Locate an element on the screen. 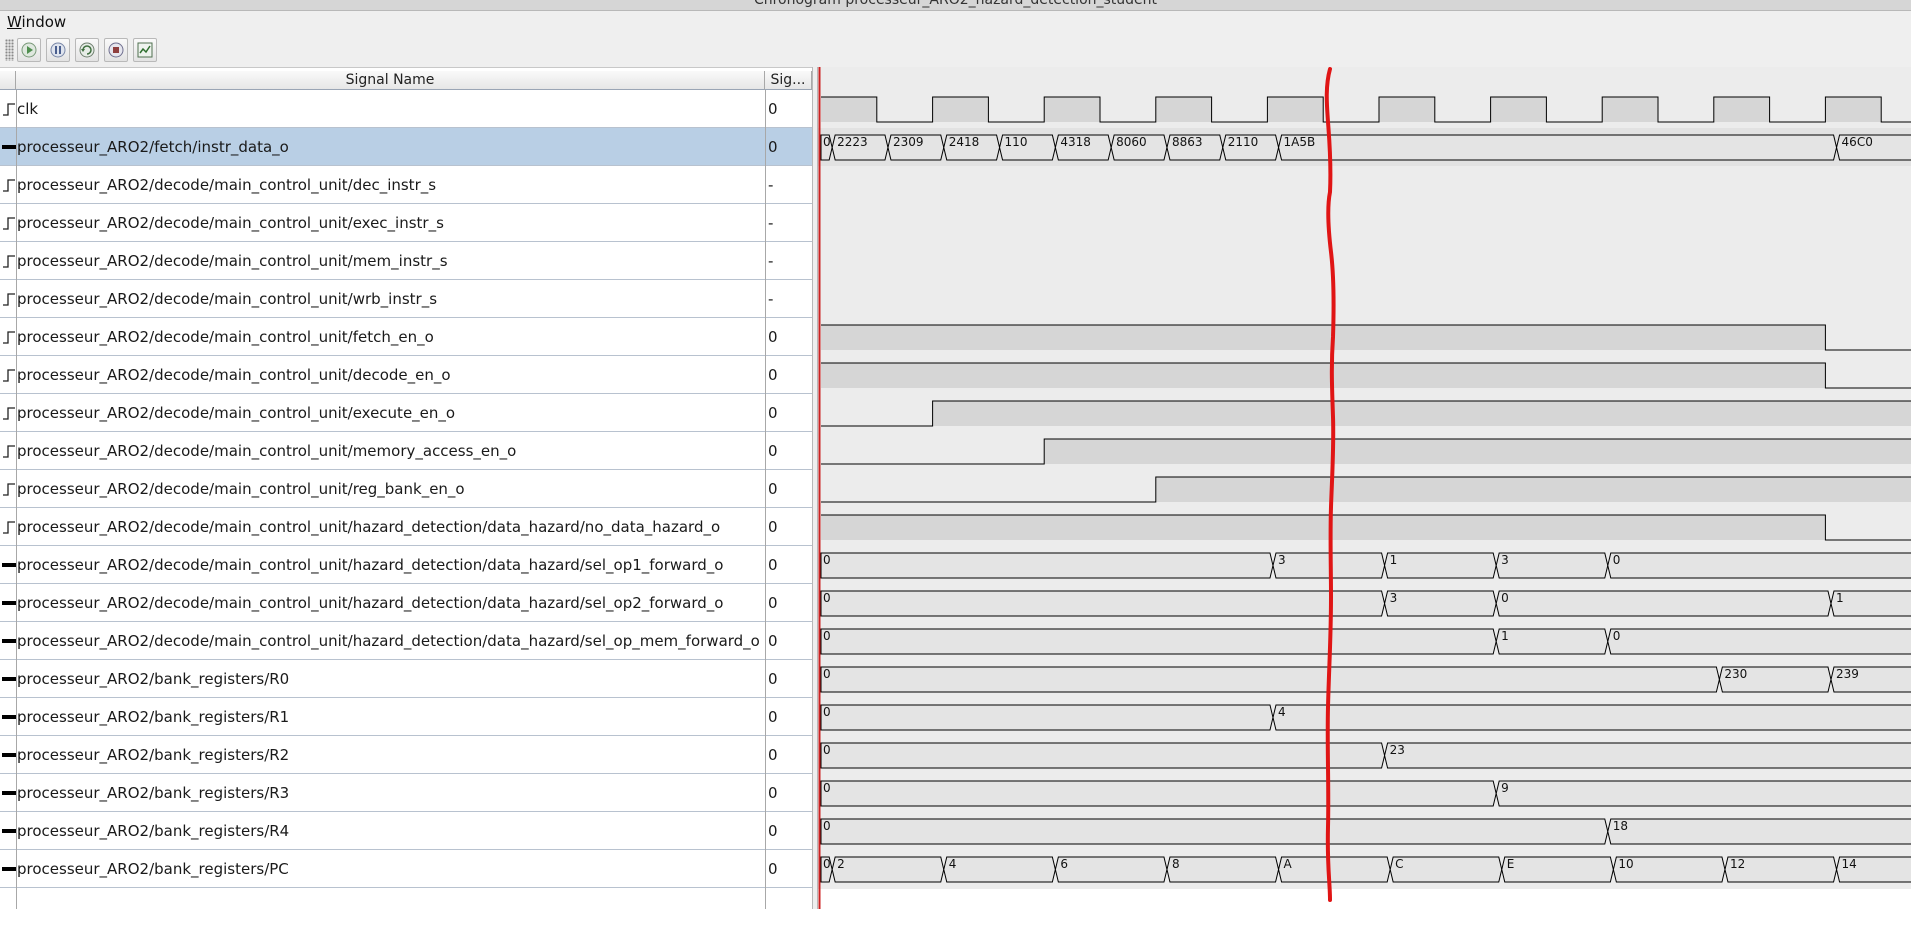 The width and height of the screenshot is (1911, 946). instr-data-wave-value-label: 4318 is located at coordinates (1075, 142).